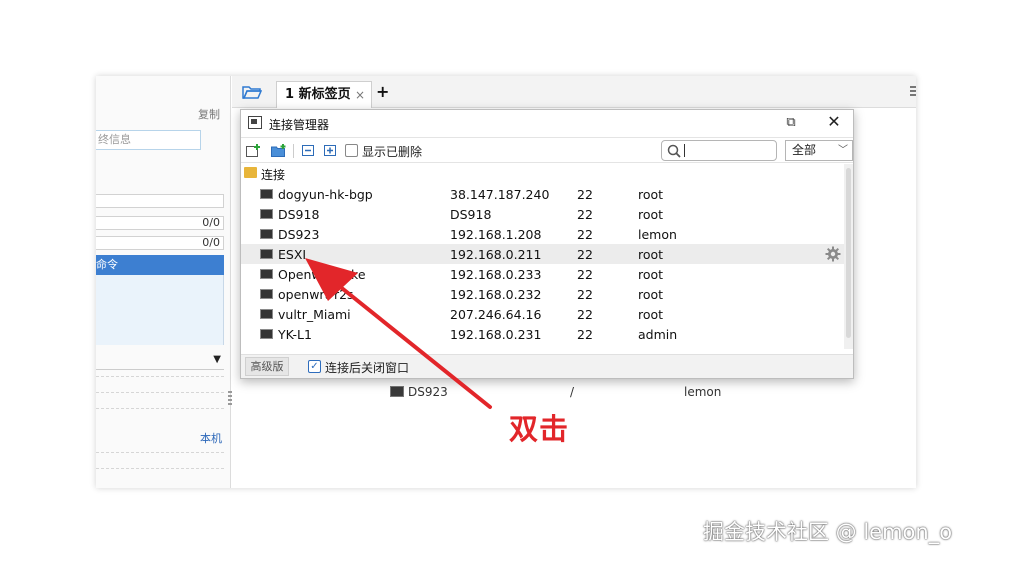  I want to click on command-list, so click(160, 310).